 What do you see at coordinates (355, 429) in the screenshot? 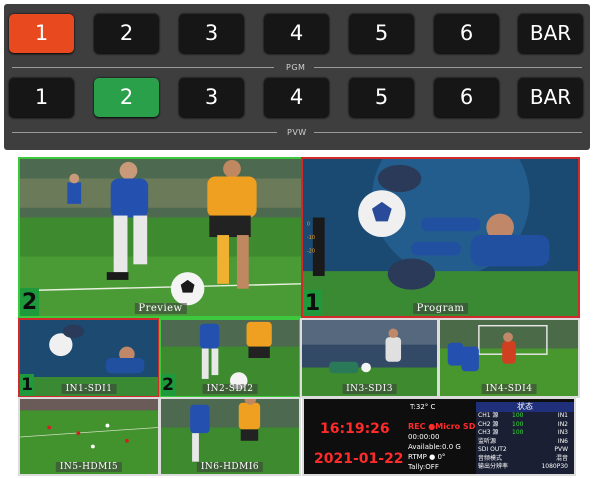
I see `clock-time: 16:19:26` at bounding box center [355, 429].